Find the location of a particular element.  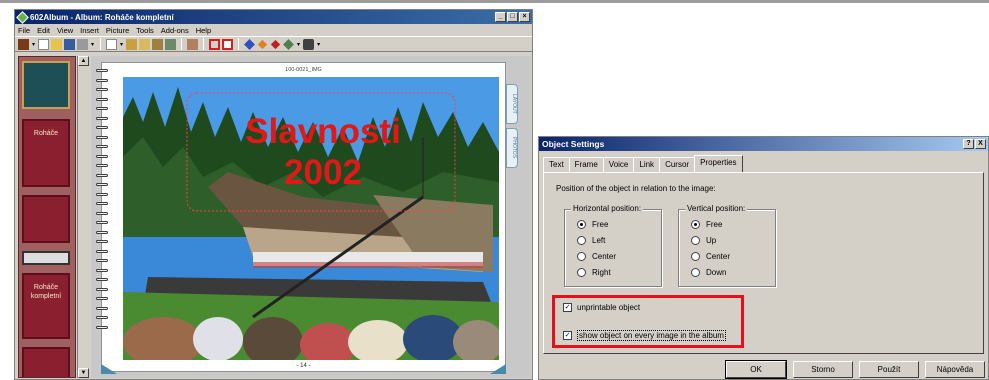

menu-addons: Add-ons is located at coordinates (175, 30).